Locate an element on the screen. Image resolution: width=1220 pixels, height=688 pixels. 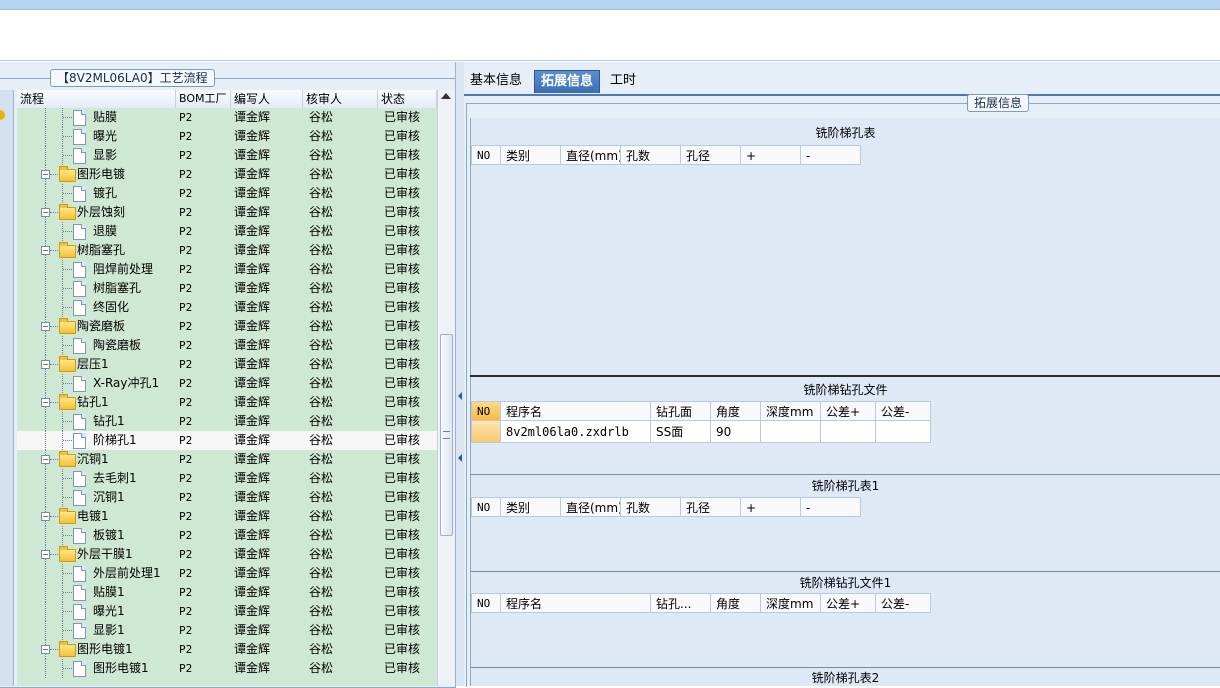
tree-row: 退膜 P2 谭金辉 谷松 已审核 is located at coordinates (227, 231).